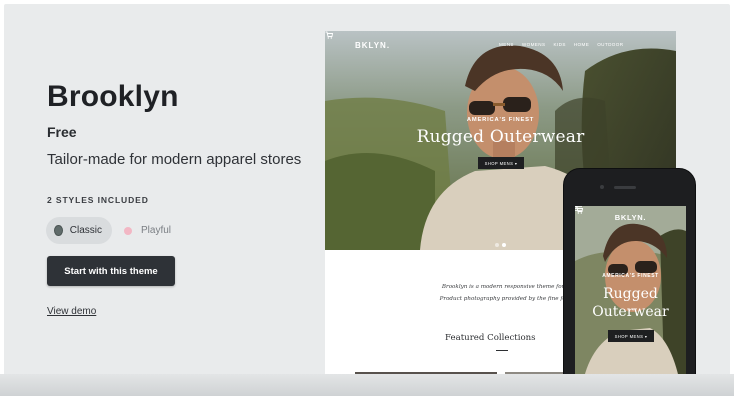 The height and width of the screenshot is (396, 734). What do you see at coordinates (625, 187) in the screenshot?
I see `phone-speaker` at bounding box center [625, 187].